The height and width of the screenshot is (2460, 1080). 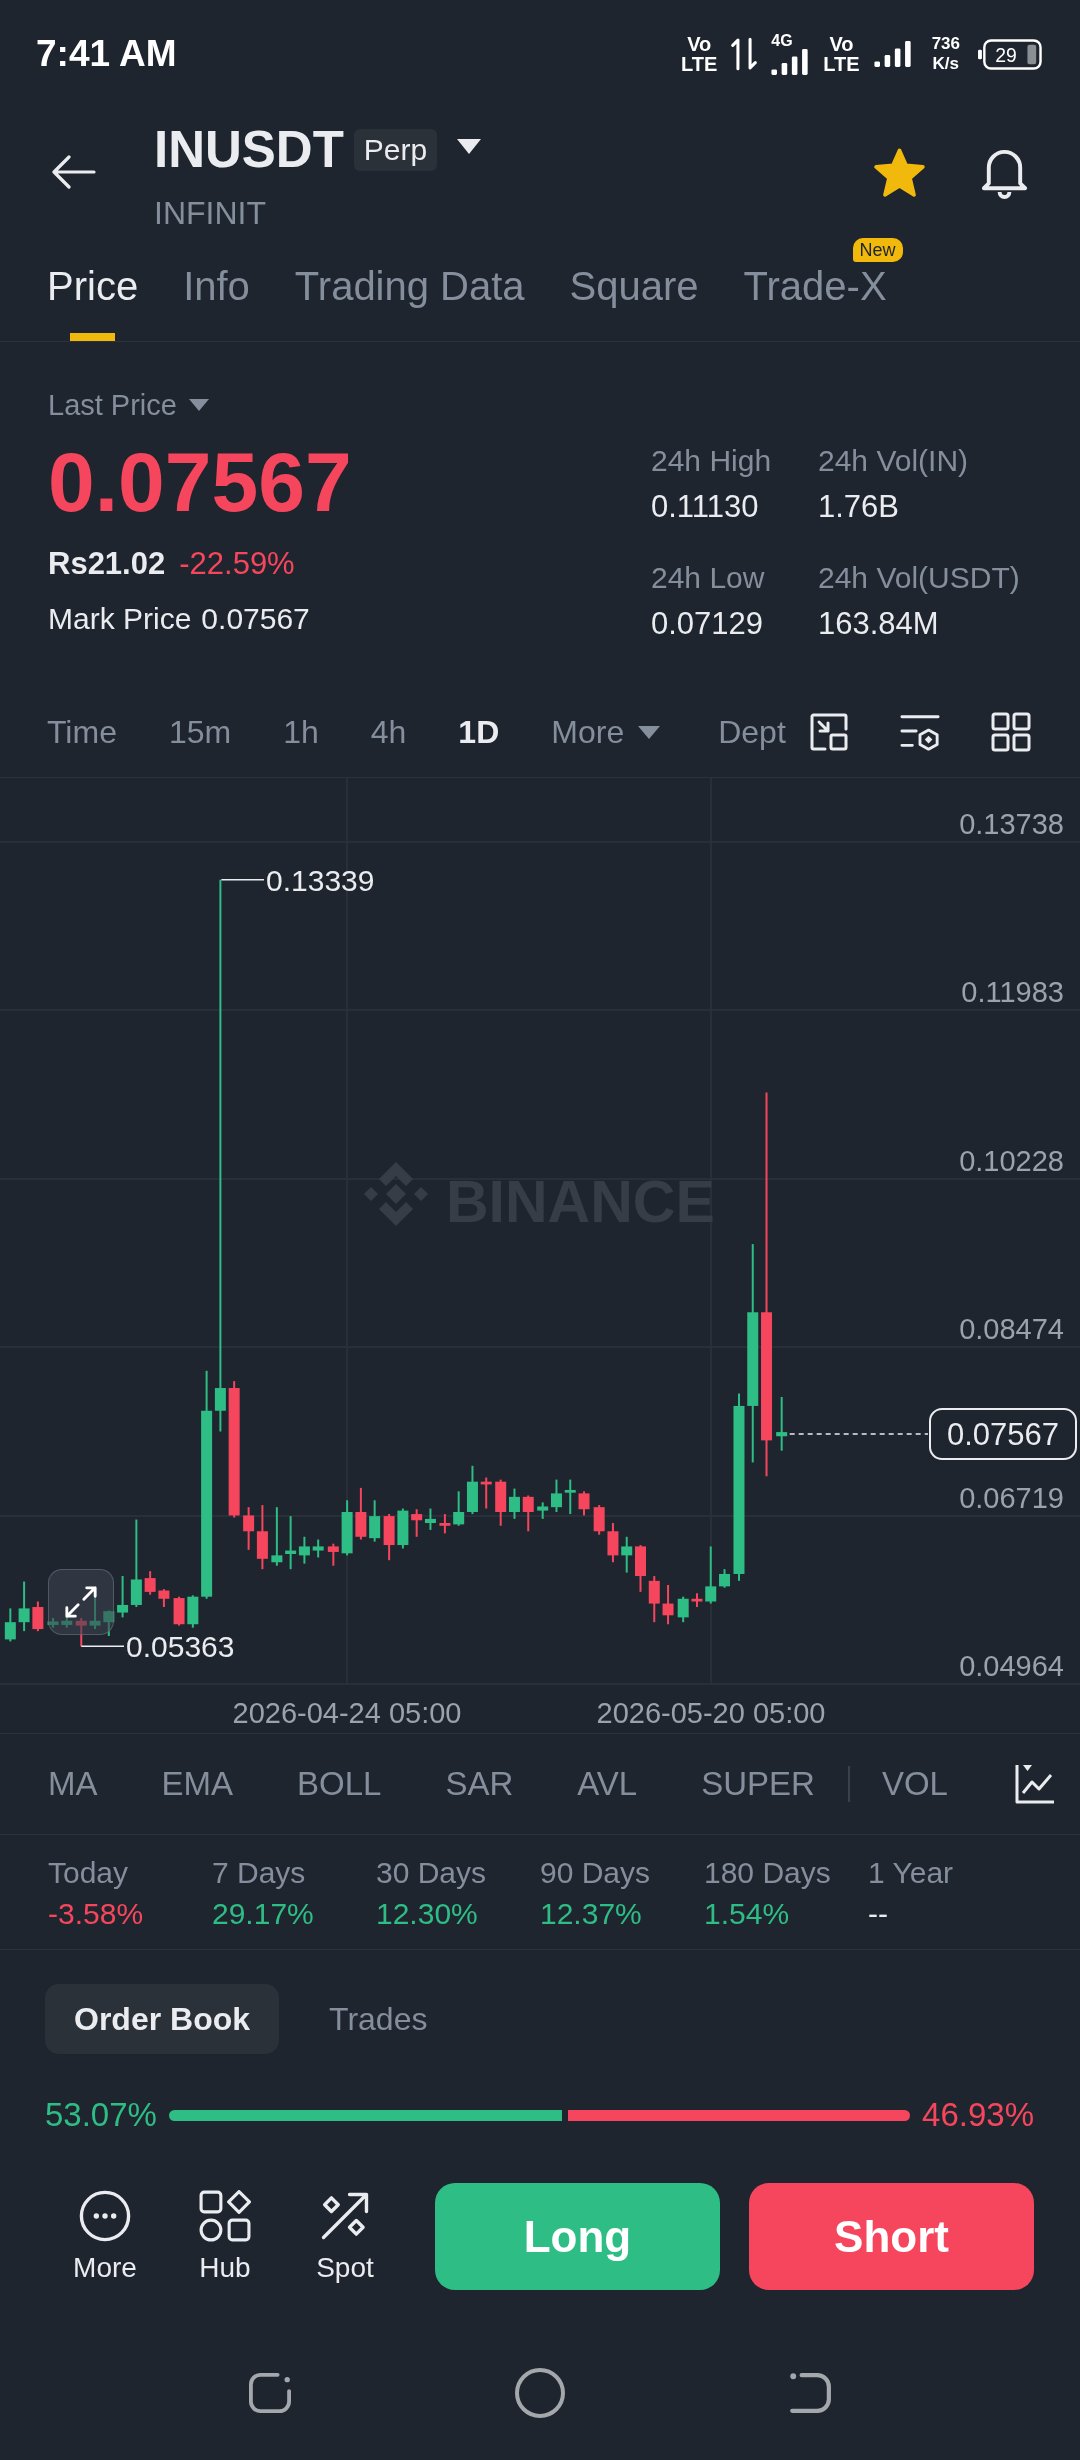 What do you see at coordinates (758, 1784) in the screenshot?
I see `indicator-tab: SUPER` at bounding box center [758, 1784].